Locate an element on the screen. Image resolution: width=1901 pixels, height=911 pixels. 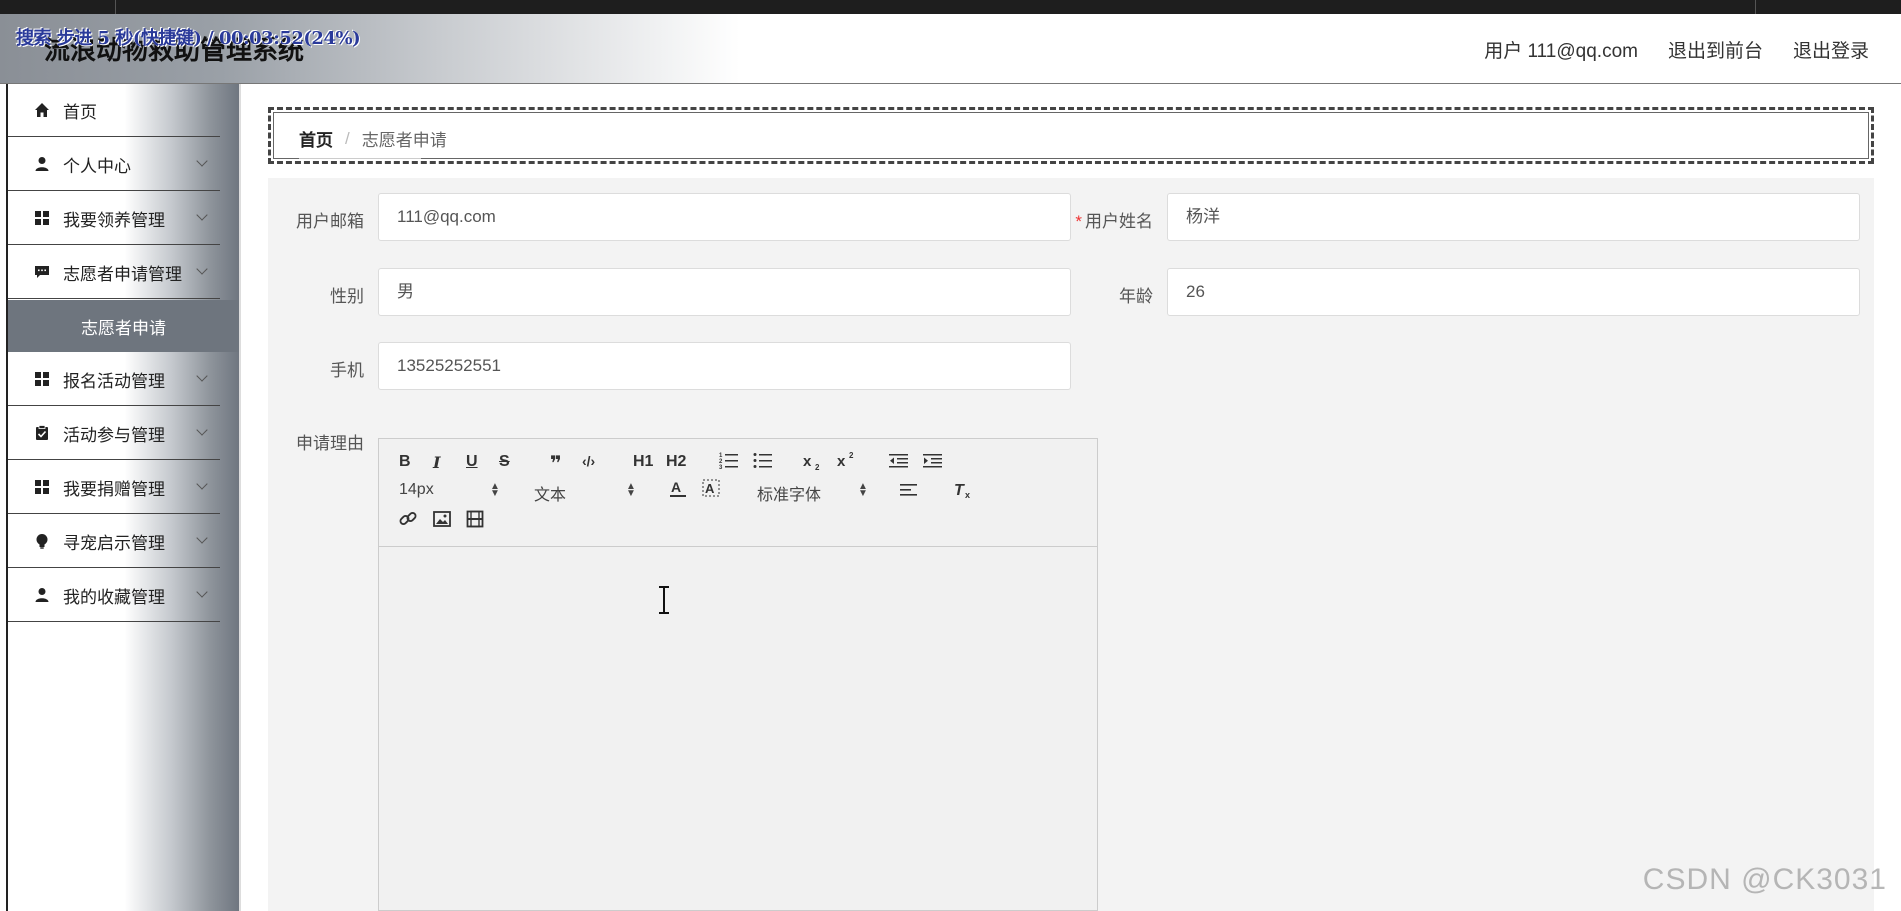
breadcrumb-trail: 首页 / 志愿者申请 is located at coordinates (373, 138).